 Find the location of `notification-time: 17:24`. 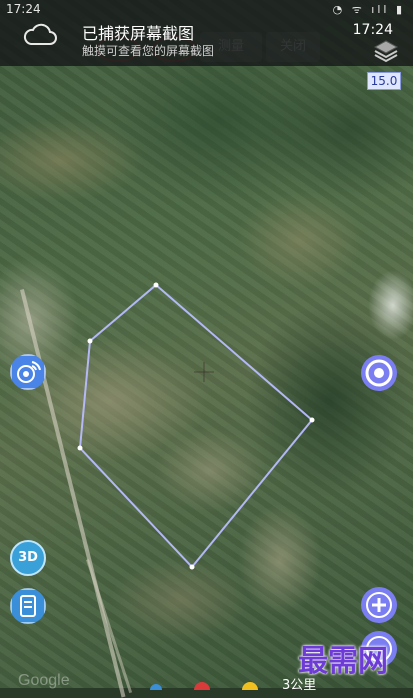

notification-time: 17:24 is located at coordinates (372, 30).